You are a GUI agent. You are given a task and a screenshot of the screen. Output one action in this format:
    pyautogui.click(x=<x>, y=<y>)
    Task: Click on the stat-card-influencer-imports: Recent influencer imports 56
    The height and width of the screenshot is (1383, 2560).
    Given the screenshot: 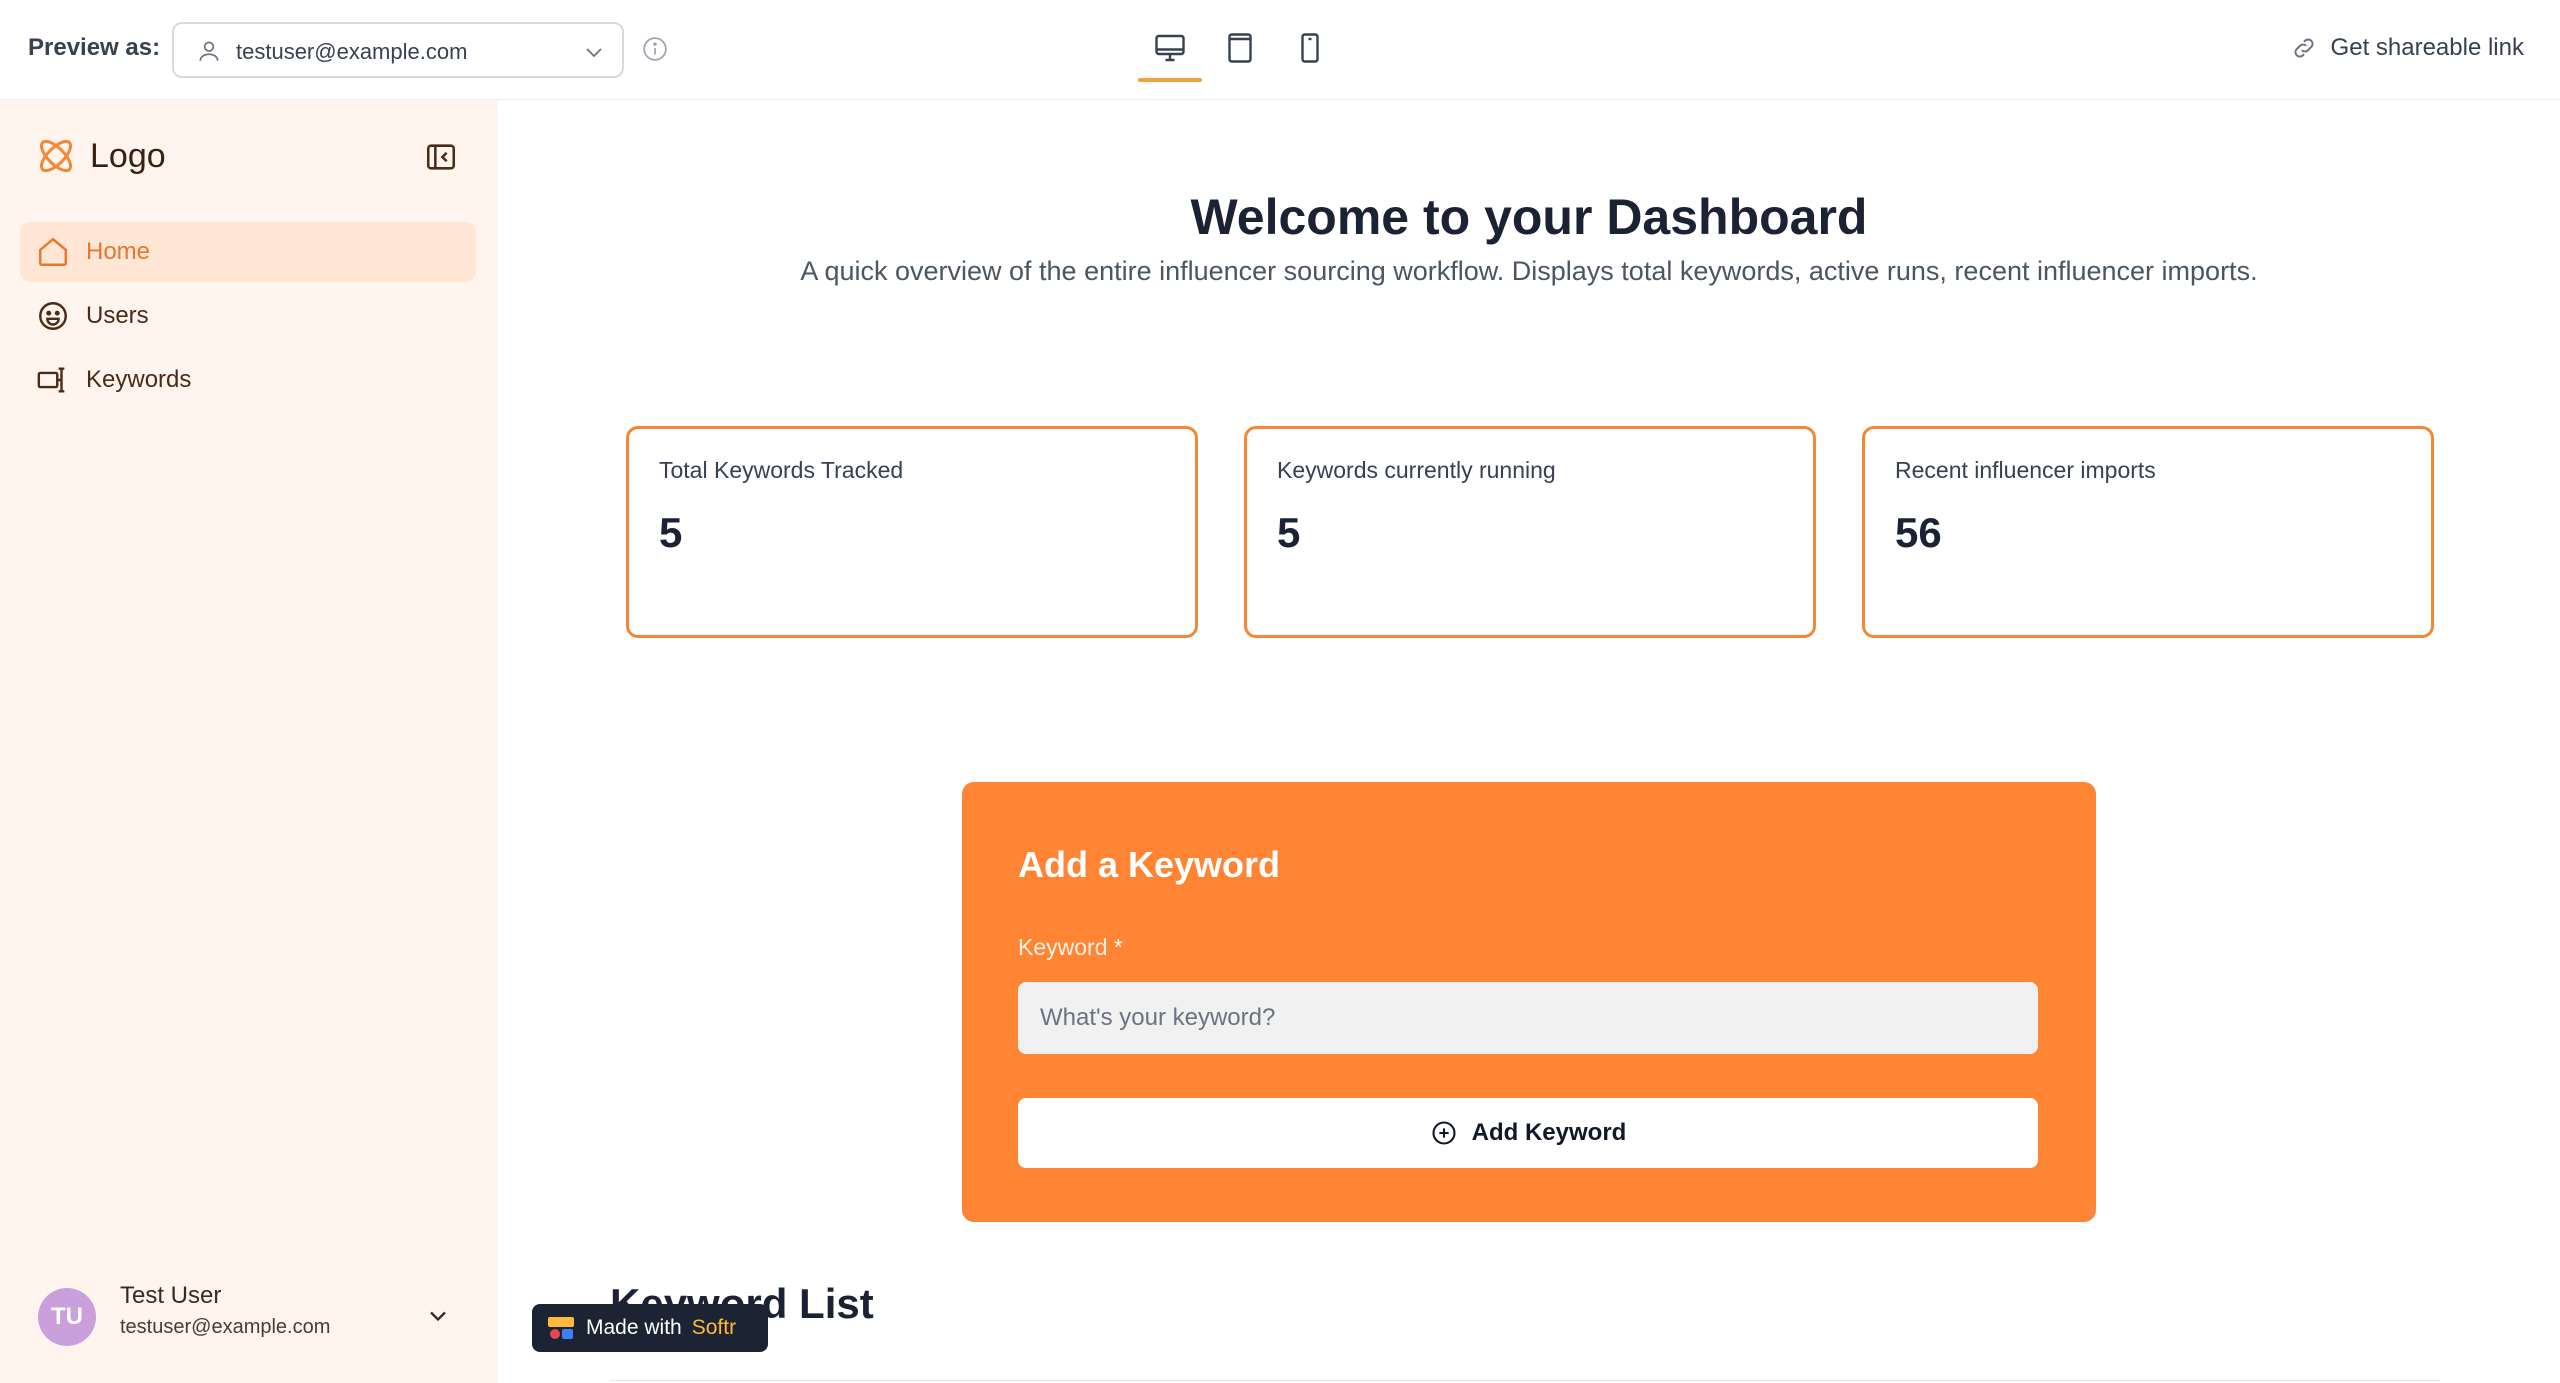 What is the action you would take?
    pyautogui.click(x=2148, y=532)
    